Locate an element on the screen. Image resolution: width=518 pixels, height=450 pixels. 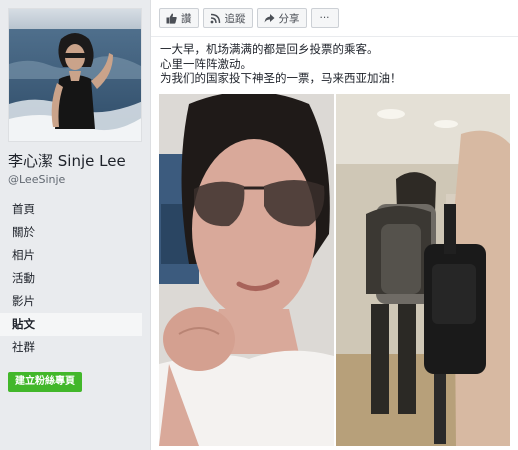
nav-item-posts: 貼文 is located at coordinates (71, 324).